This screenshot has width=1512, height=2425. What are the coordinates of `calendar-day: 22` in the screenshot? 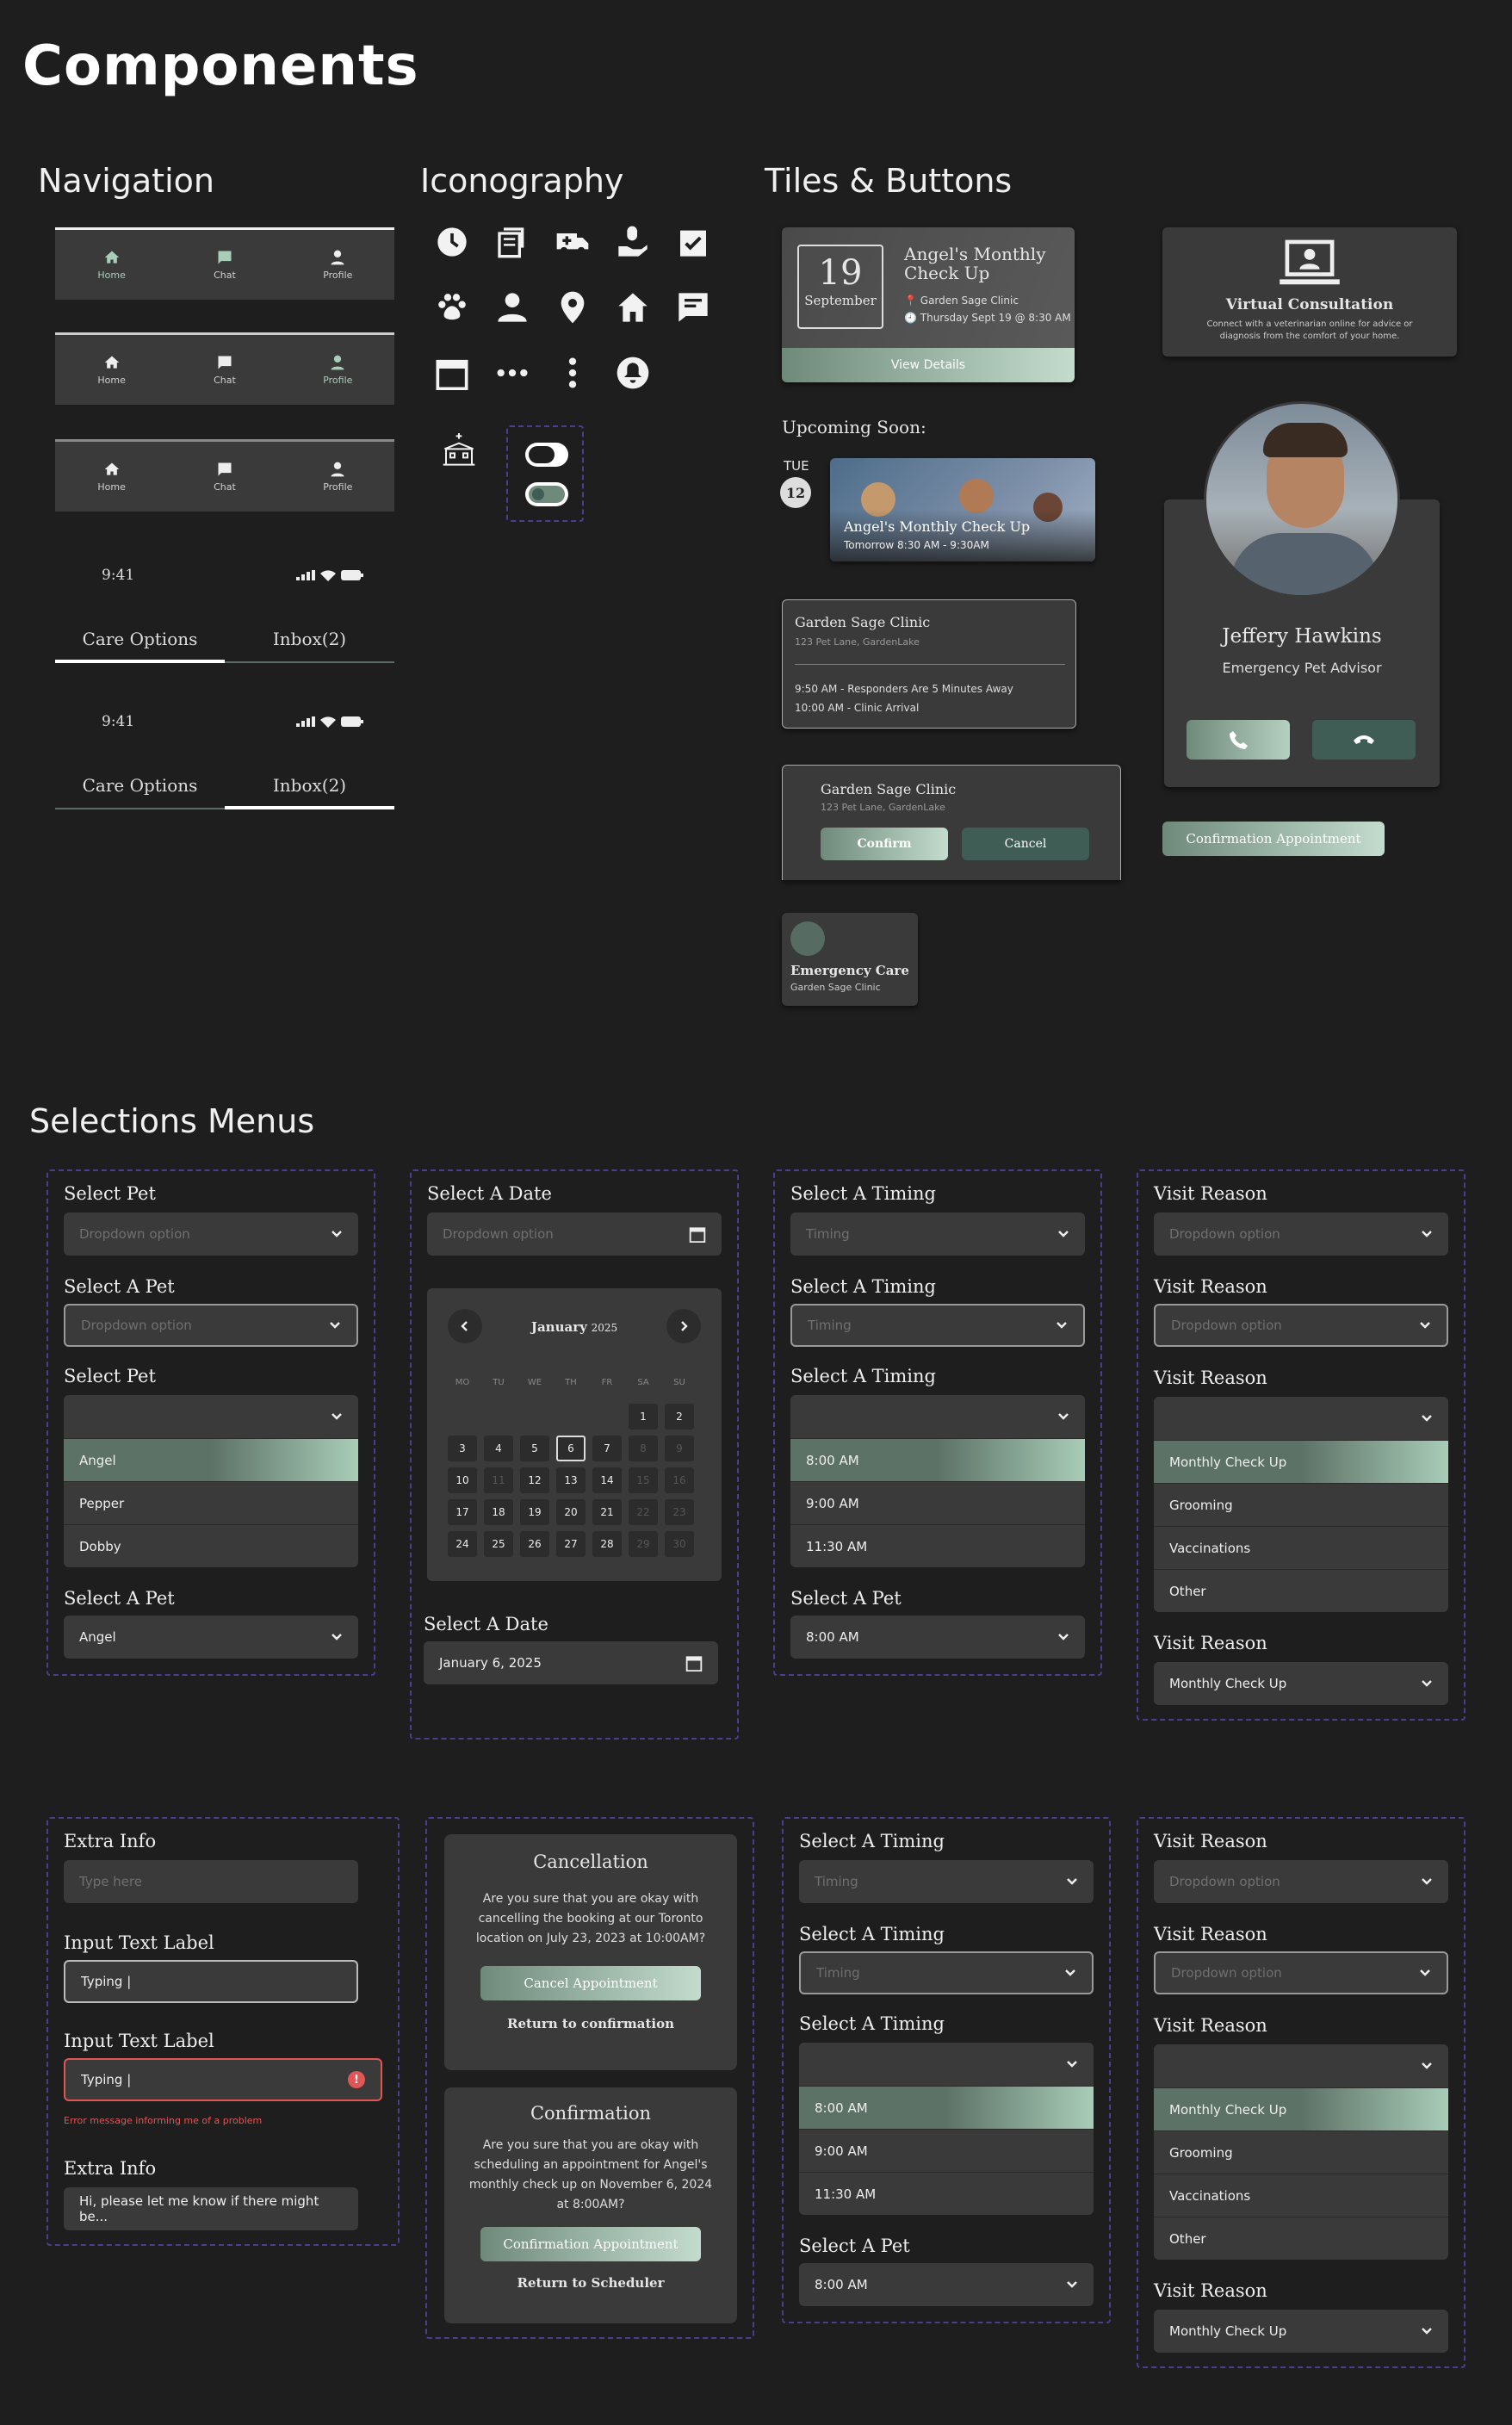 It's located at (643, 1512).